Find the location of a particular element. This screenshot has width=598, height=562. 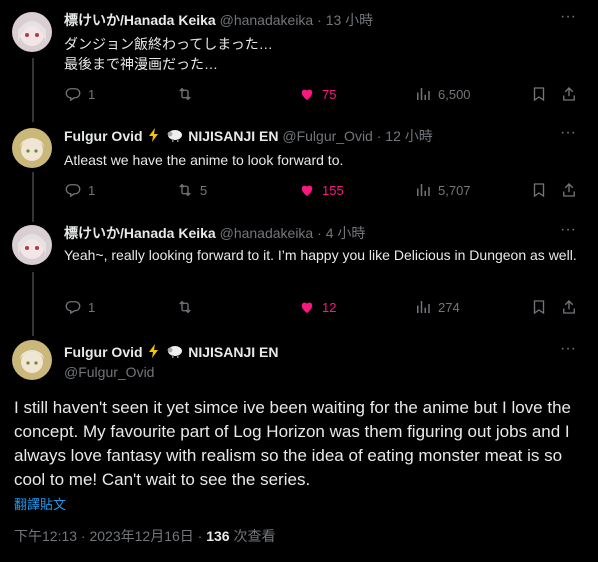

retweet-count: 5 is located at coordinates (204, 190).